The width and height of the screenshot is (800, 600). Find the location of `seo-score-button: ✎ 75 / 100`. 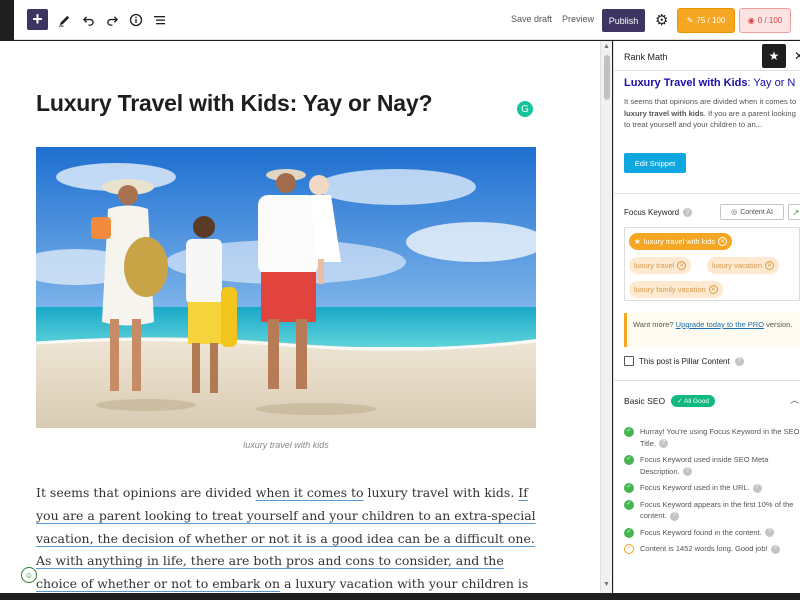

seo-score-button: ✎ 75 / 100 is located at coordinates (706, 20).